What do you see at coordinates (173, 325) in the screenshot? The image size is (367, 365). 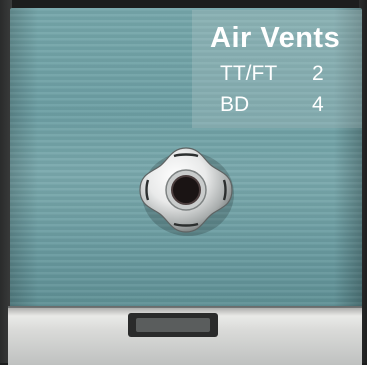 I see `hoop-claw-inner` at bounding box center [173, 325].